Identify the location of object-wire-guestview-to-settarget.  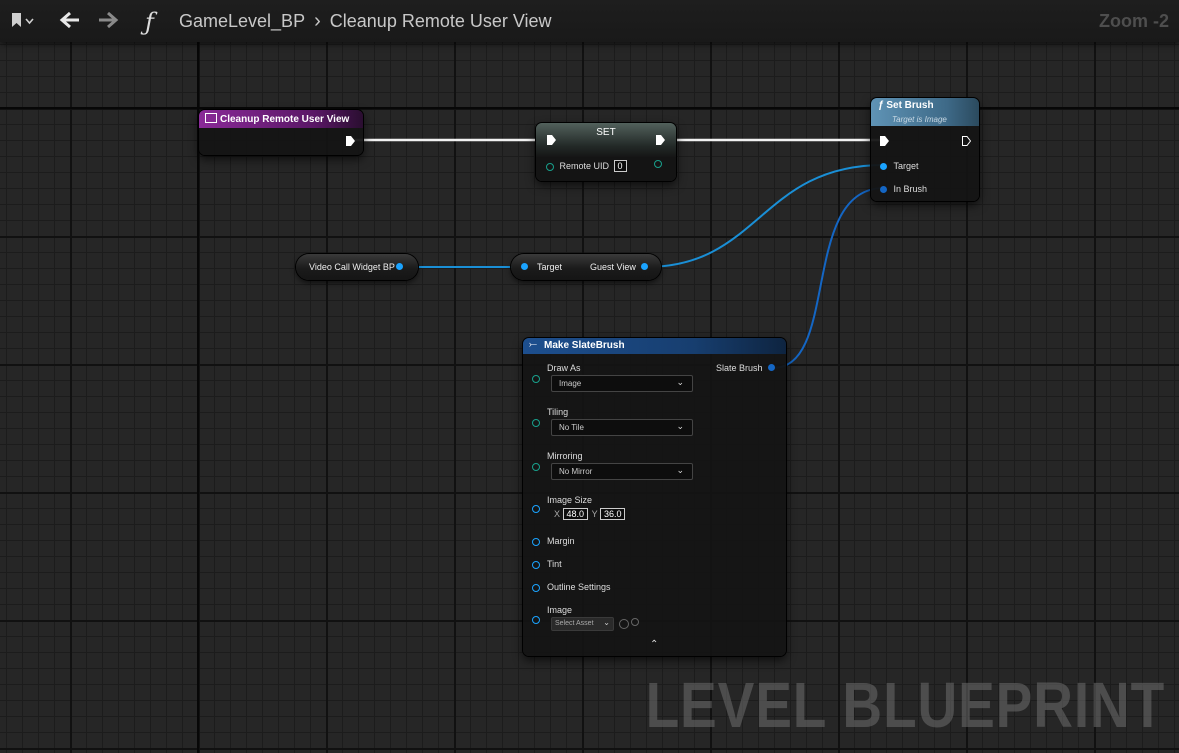
(765, 216).